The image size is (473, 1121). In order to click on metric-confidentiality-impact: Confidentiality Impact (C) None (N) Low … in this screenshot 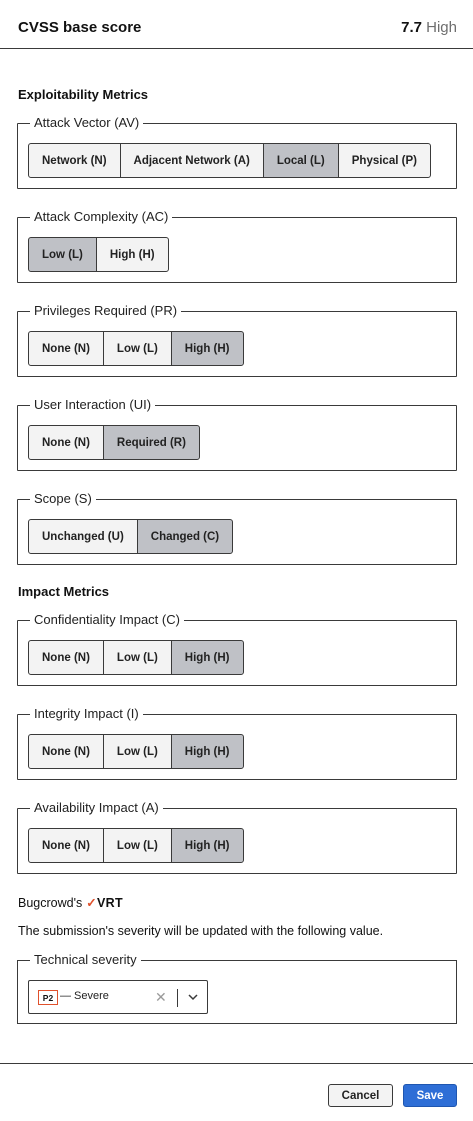, I will do `click(237, 649)`.